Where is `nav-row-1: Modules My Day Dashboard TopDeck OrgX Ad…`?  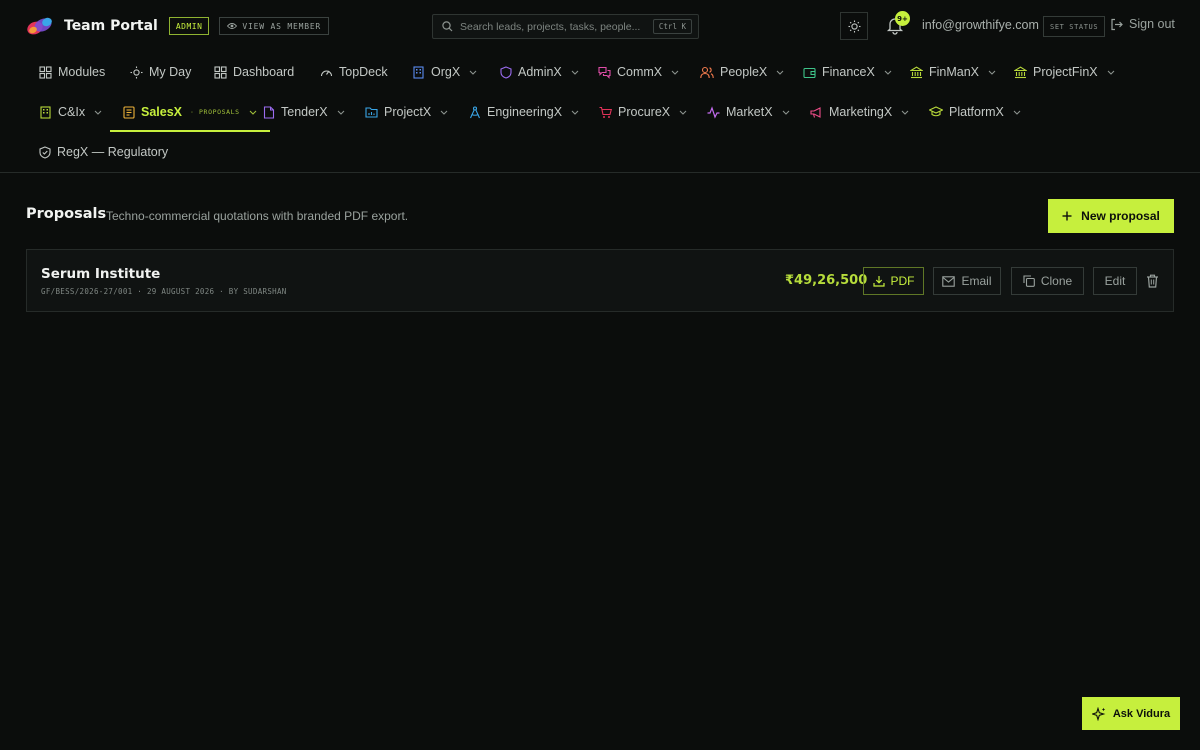 nav-row-1: Modules My Day Dashboard TopDeck OrgX Ad… is located at coordinates (600, 72).